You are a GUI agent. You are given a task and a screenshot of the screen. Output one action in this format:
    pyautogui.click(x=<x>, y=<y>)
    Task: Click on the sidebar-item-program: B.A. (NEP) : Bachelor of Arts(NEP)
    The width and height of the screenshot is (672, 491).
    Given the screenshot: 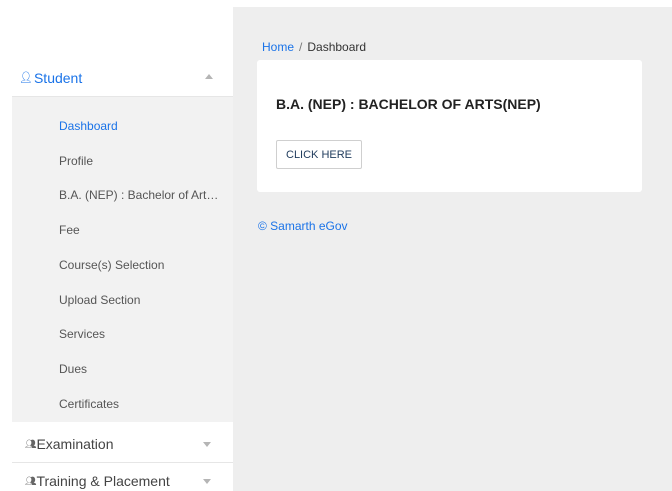 What is the action you would take?
    pyautogui.click(x=141, y=195)
    